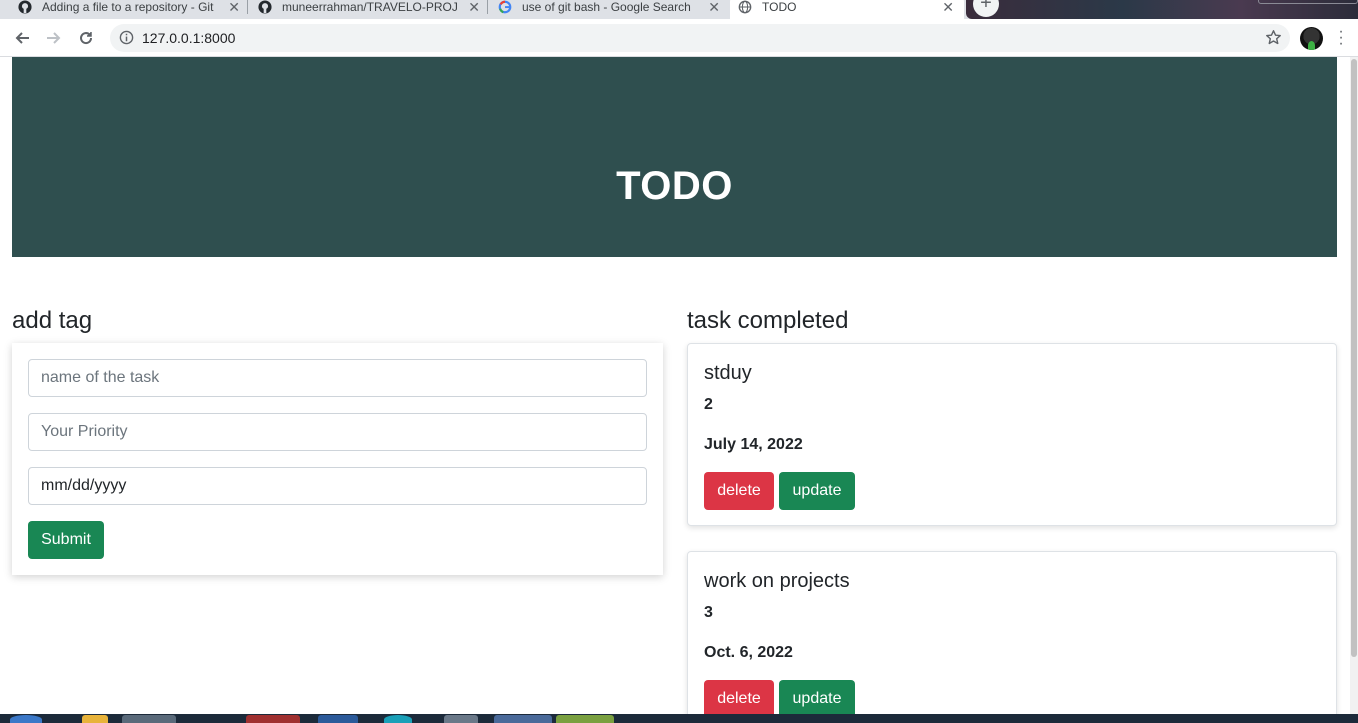 The image size is (1358, 723). Describe the element at coordinates (606, 7) in the screenshot. I see `tab-title: use of git bash - Google Search` at that location.